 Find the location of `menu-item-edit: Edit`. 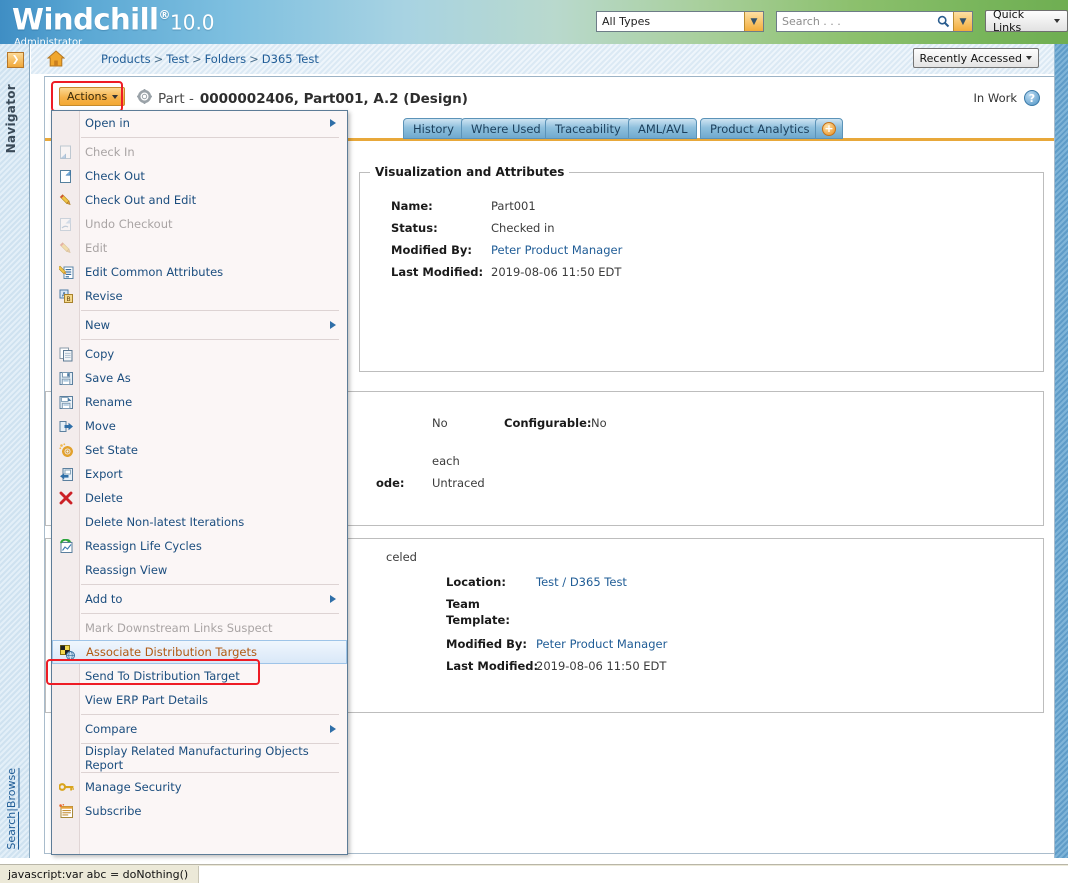

menu-item-edit: Edit is located at coordinates (199, 248).